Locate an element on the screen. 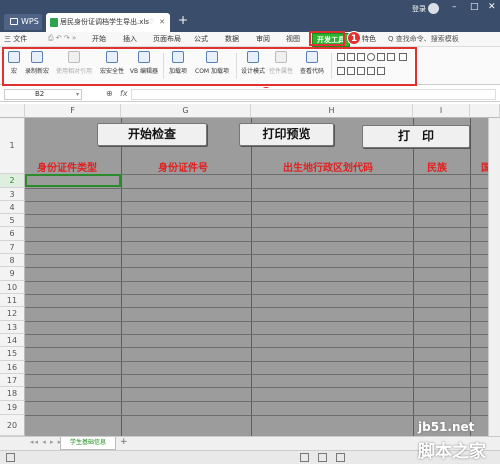 This screenshot has width=500, height=464. row-header-19: 19 is located at coordinates (12, 408).